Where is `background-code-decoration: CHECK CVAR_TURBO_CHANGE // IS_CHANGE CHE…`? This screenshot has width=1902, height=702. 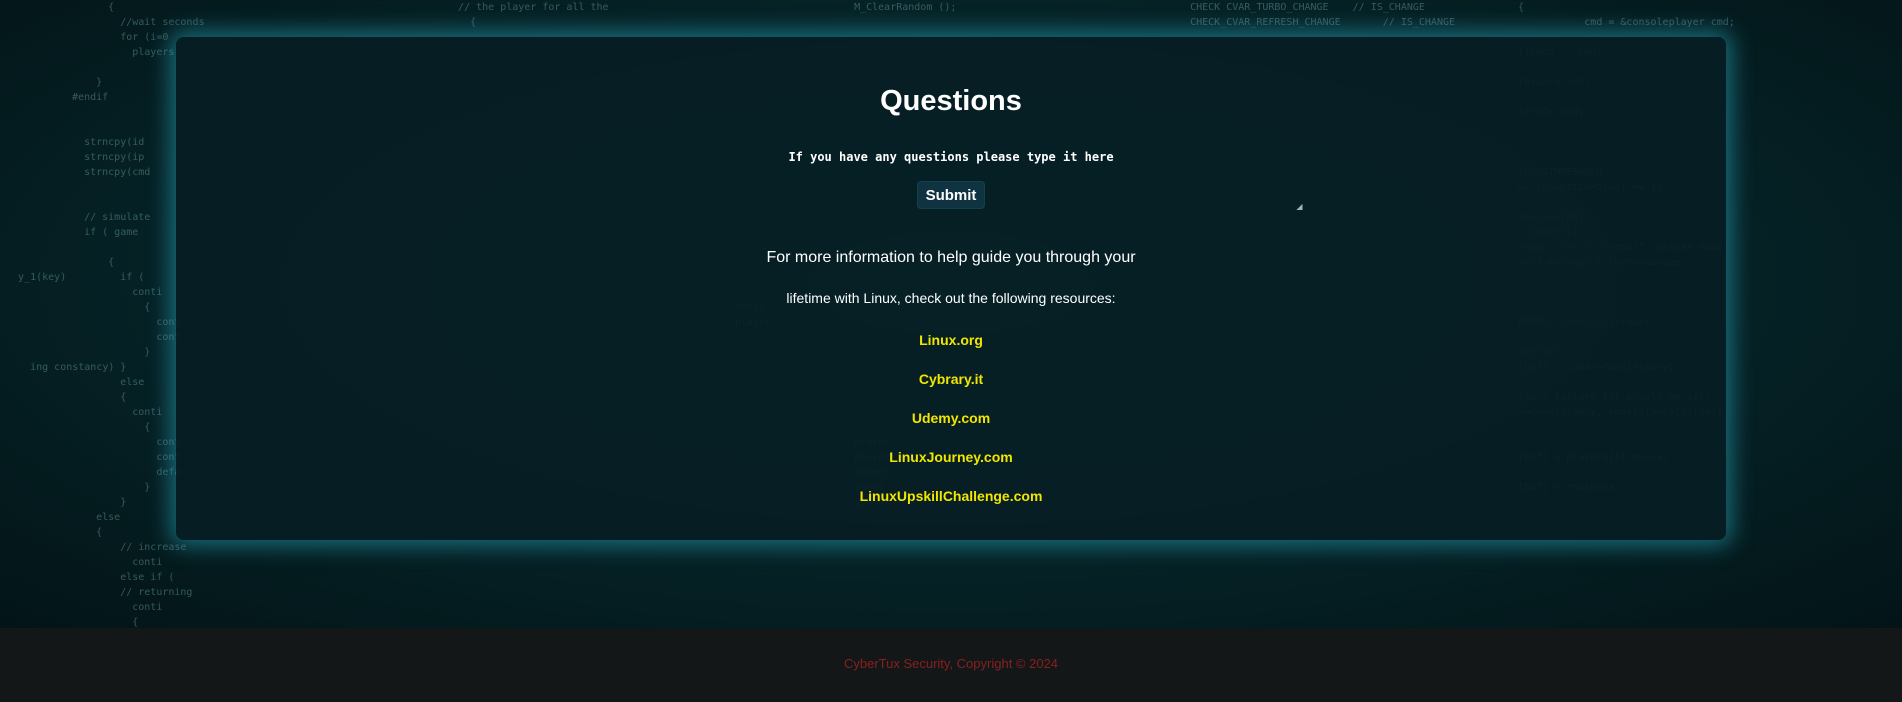 background-code-decoration: CHECK CVAR_TURBO_CHANGE // IS_CHANGE CHE… is located at coordinates (1323, 15).